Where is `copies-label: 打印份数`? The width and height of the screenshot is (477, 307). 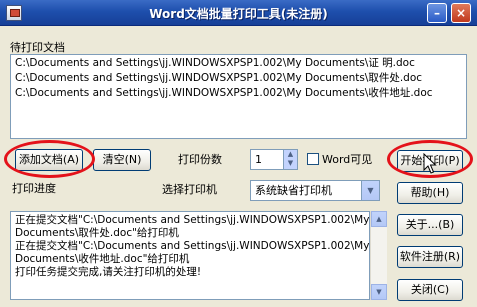 copies-label: 打印份数 is located at coordinates (200, 159).